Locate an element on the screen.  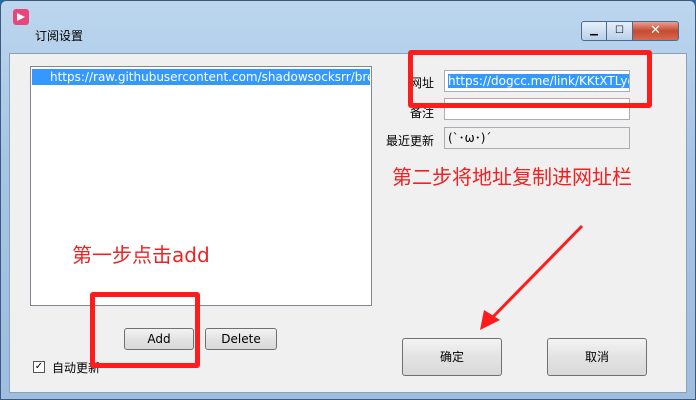
close-button: ✕ is located at coordinates (656, 31).